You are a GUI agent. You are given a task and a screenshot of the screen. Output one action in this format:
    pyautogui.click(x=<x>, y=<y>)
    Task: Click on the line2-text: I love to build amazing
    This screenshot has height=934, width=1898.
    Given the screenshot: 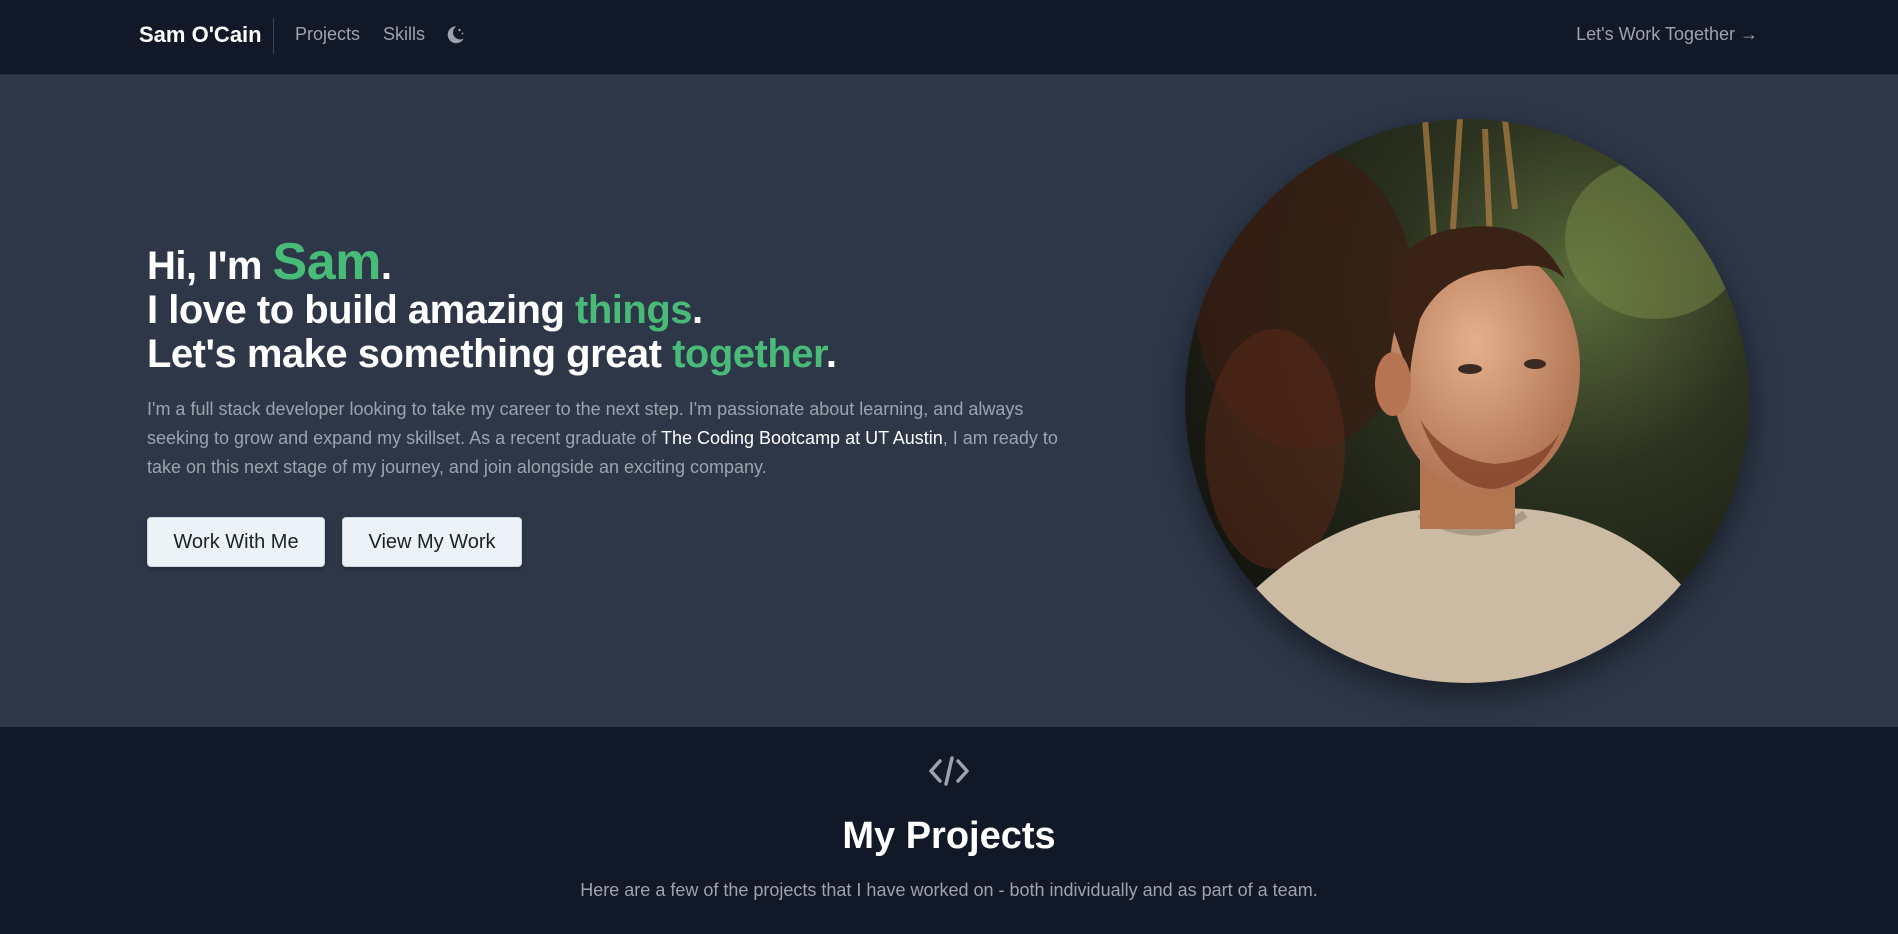 What is the action you would take?
    pyautogui.click(x=361, y=310)
    